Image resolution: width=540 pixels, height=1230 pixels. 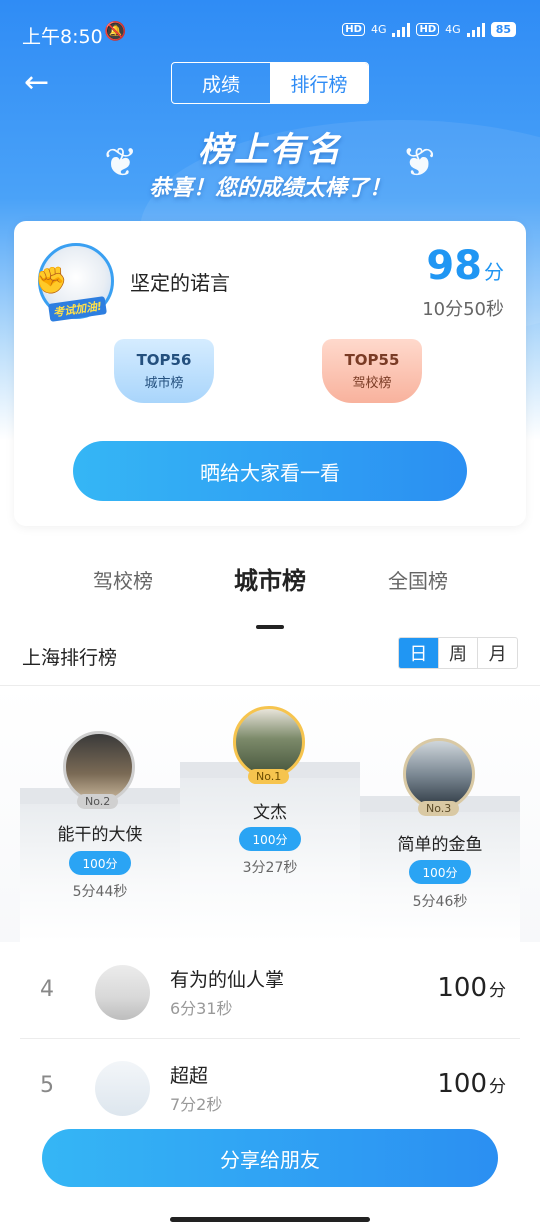 I want to click on tab-national-board: 全国榜, so click(x=418, y=579).